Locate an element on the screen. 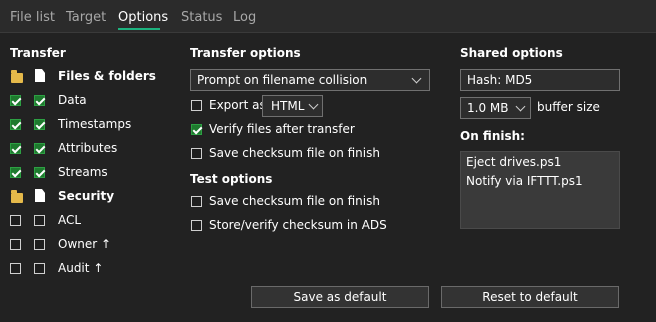  test-save-checksum-checkbox is located at coordinates (196, 201).